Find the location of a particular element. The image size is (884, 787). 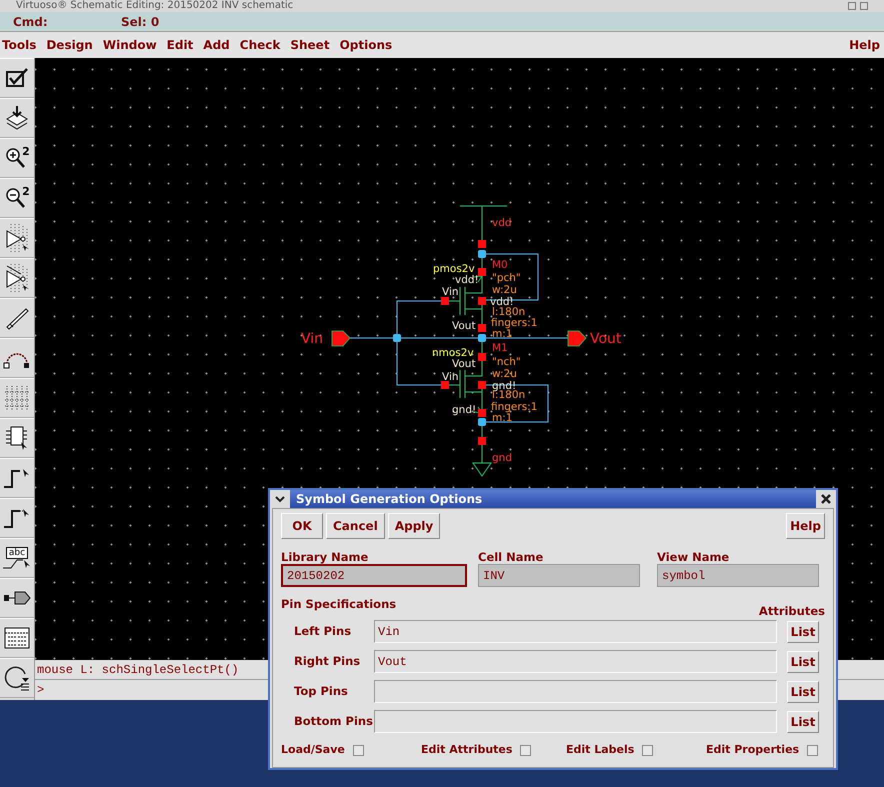

section-heading: Pin Specifications is located at coordinates (338, 604).